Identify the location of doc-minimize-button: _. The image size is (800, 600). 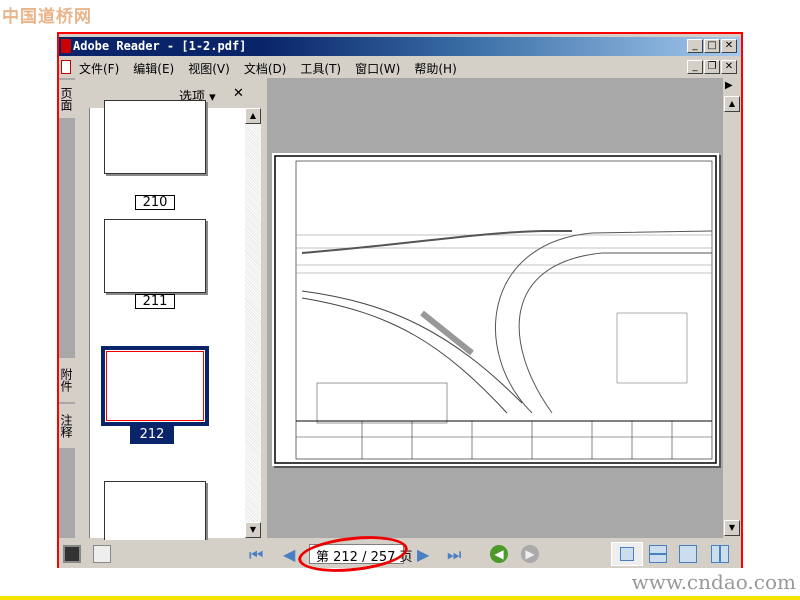
(695, 67).